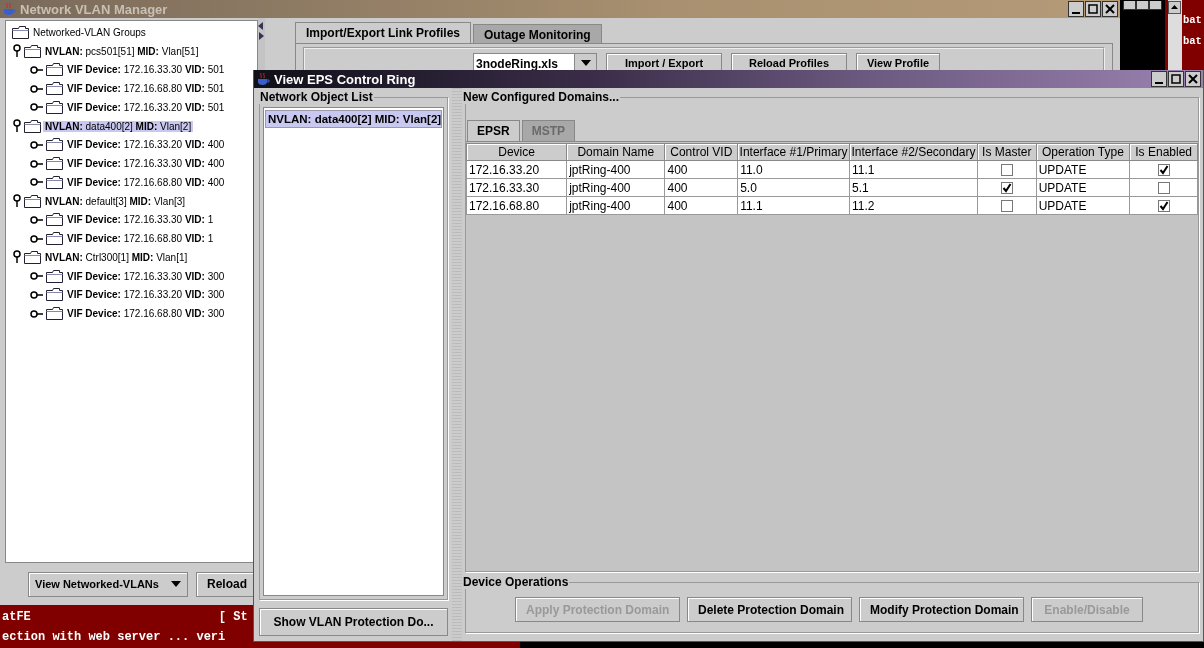 The height and width of the screenshot is (648, 1204). Describe the element at coordinates (108, 584) in the screenshot. I see `view-dropdown: View Networked-VLANs` at that location.